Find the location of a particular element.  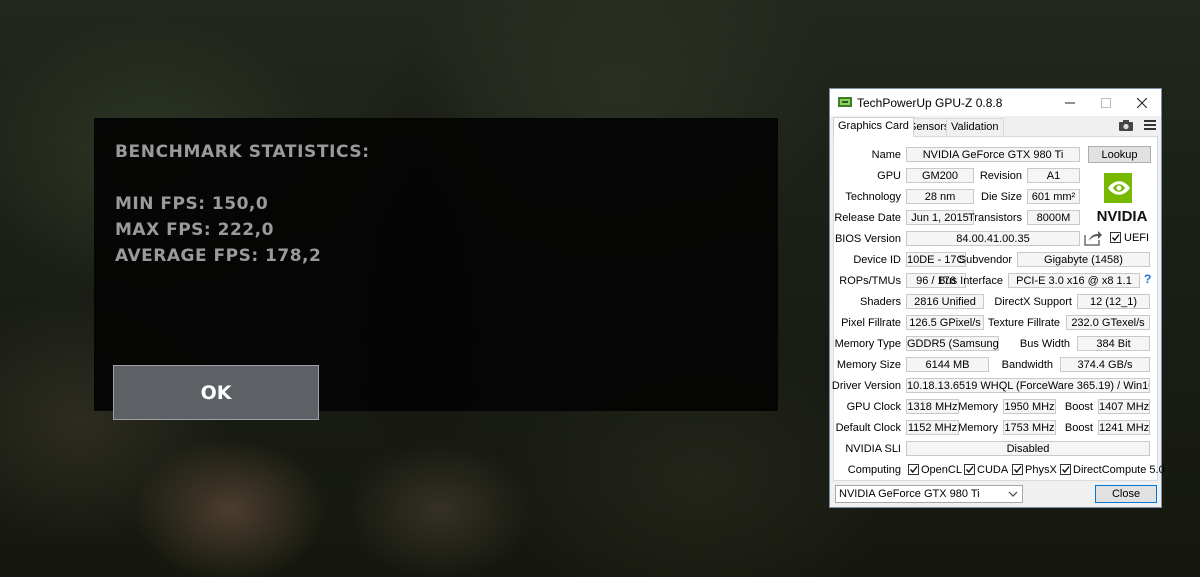

uefi-label: UEFI is located at coordinates (1137, 238).